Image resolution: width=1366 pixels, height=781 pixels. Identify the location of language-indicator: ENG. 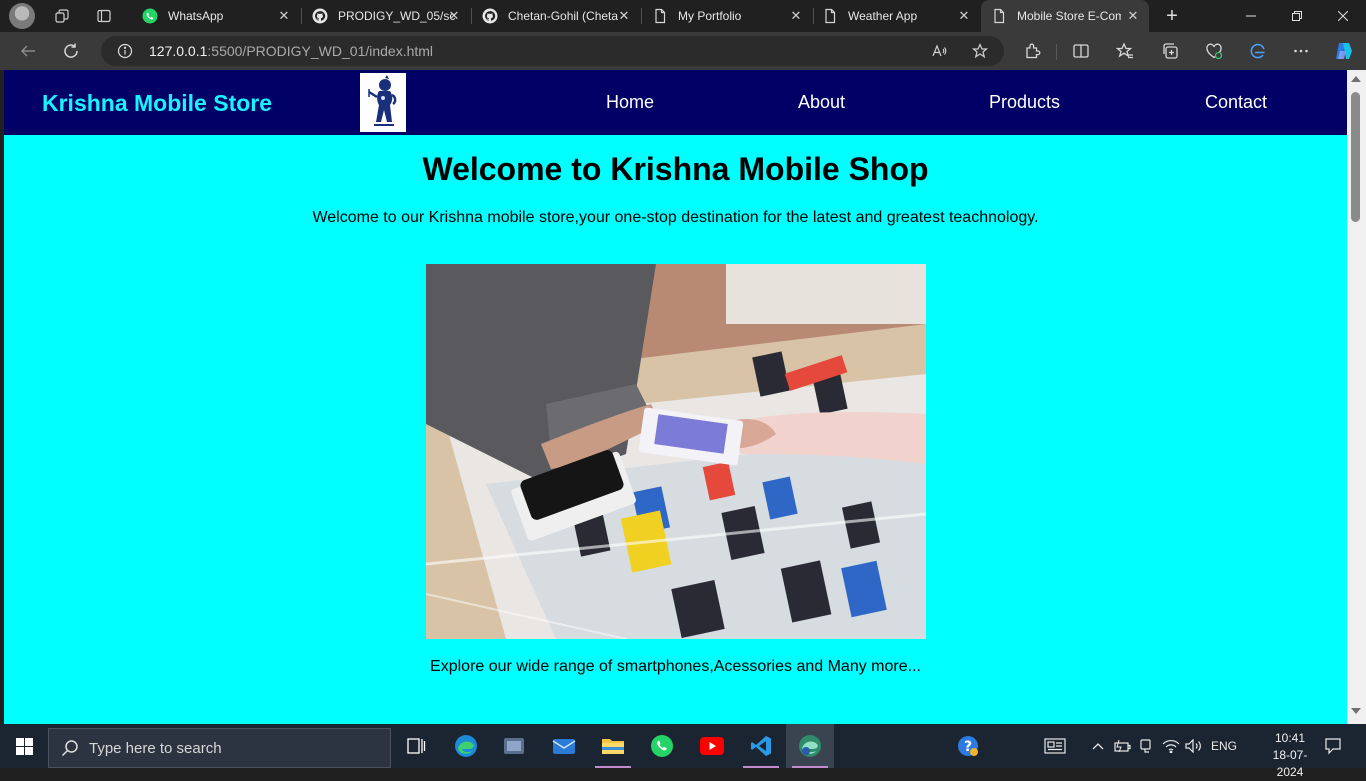
(1224, 746).